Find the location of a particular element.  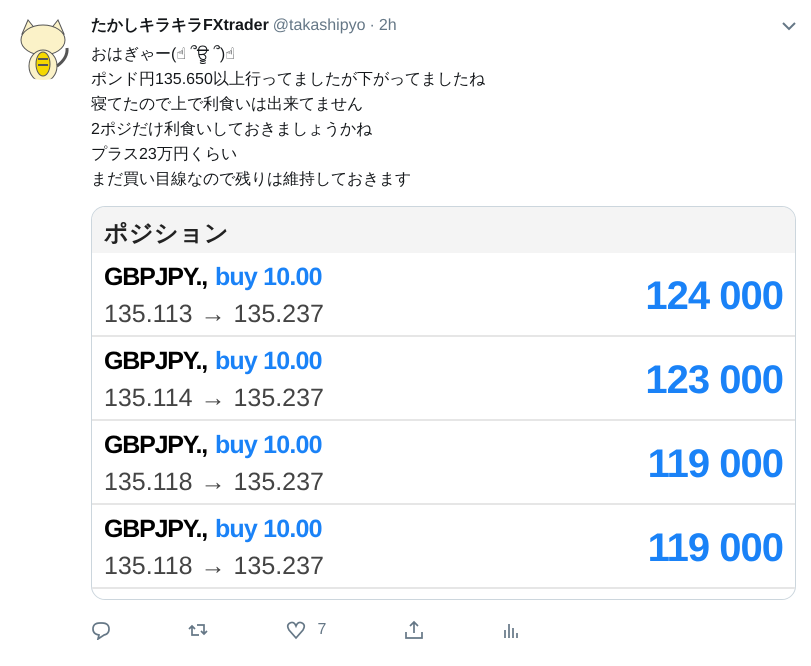

tweet-text-line: プラス23万円くらい is located at coordinates (164, 154).